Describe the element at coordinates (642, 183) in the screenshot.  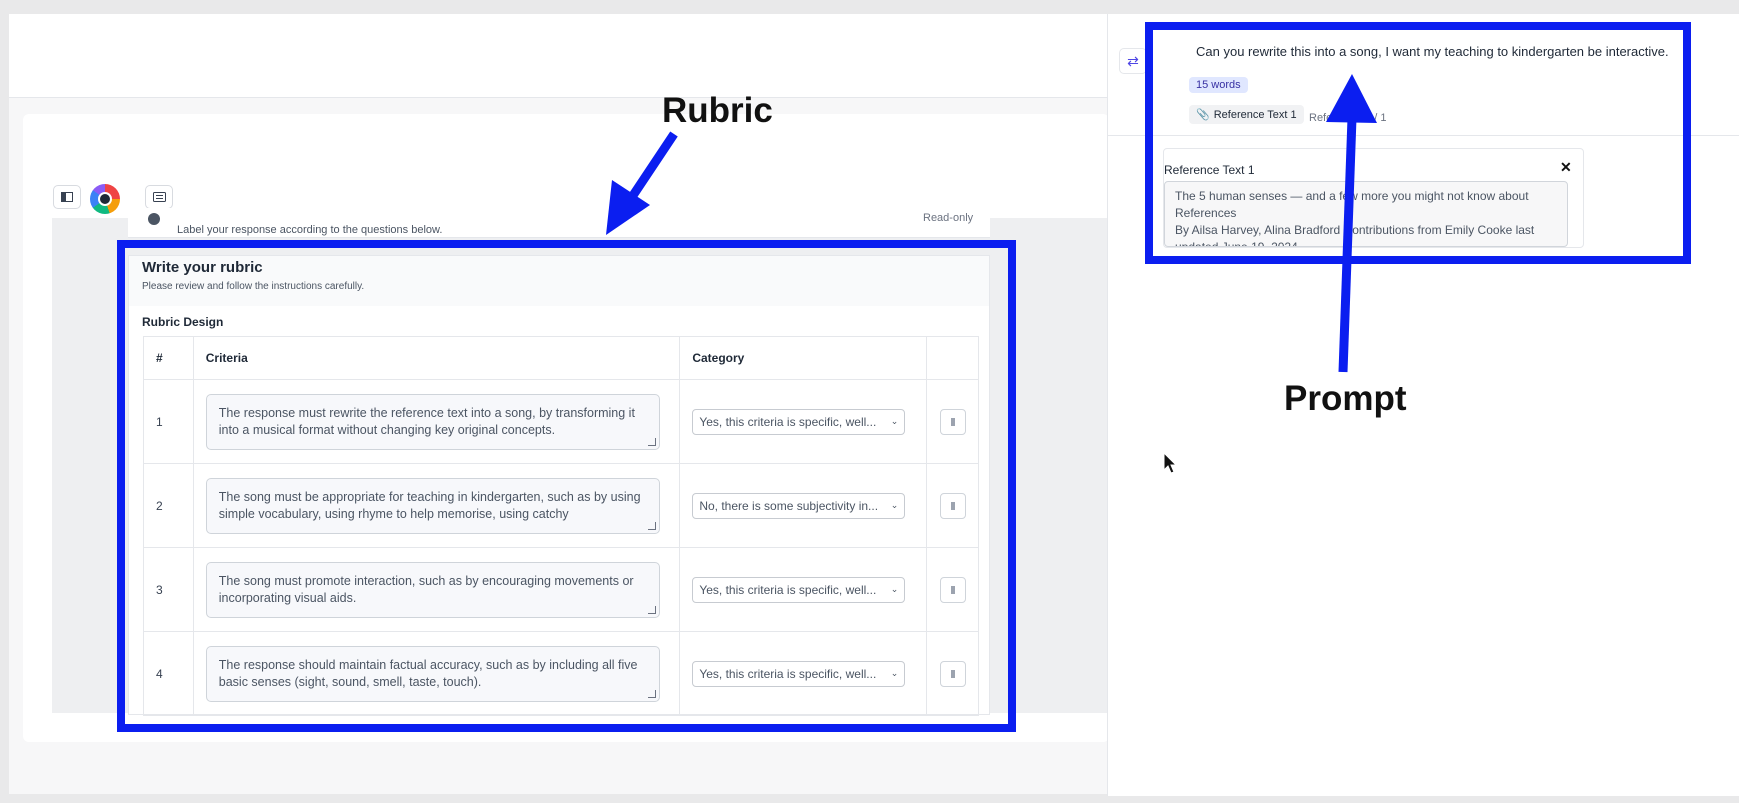
I see `rubric-arrow` at that location.